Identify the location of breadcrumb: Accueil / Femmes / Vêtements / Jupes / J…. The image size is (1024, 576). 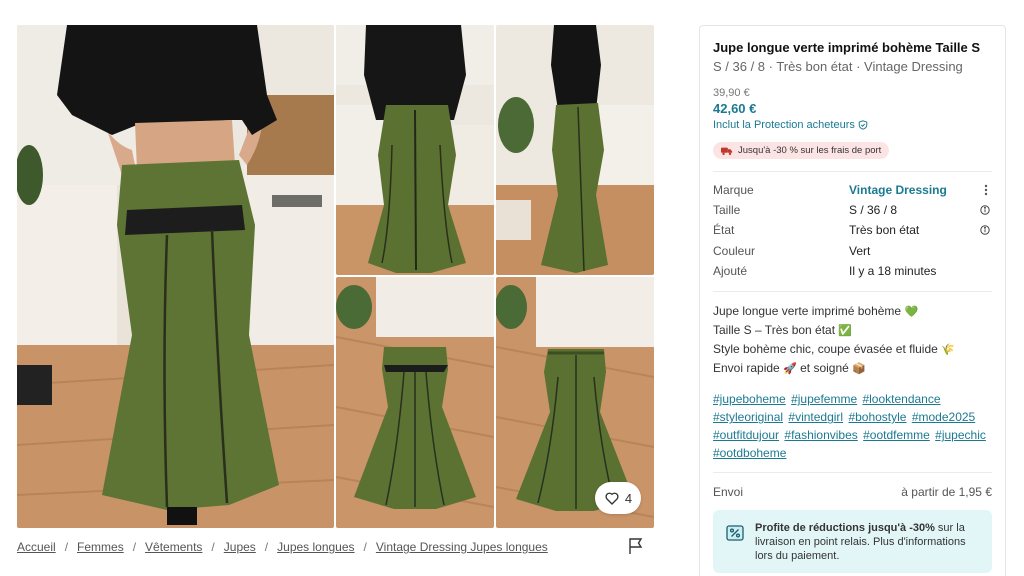
(282, 547).